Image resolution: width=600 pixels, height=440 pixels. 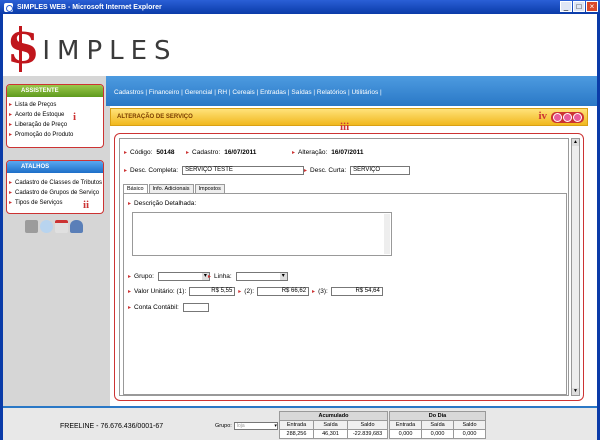 I want to click on marker-iii: iii, so click(x=345, y=127).